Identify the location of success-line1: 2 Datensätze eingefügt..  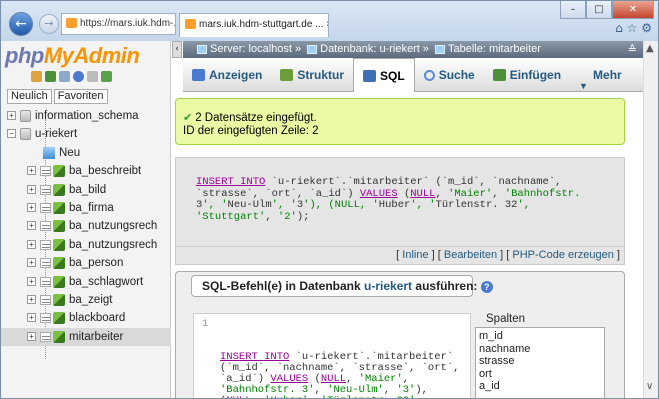
(256, 118).